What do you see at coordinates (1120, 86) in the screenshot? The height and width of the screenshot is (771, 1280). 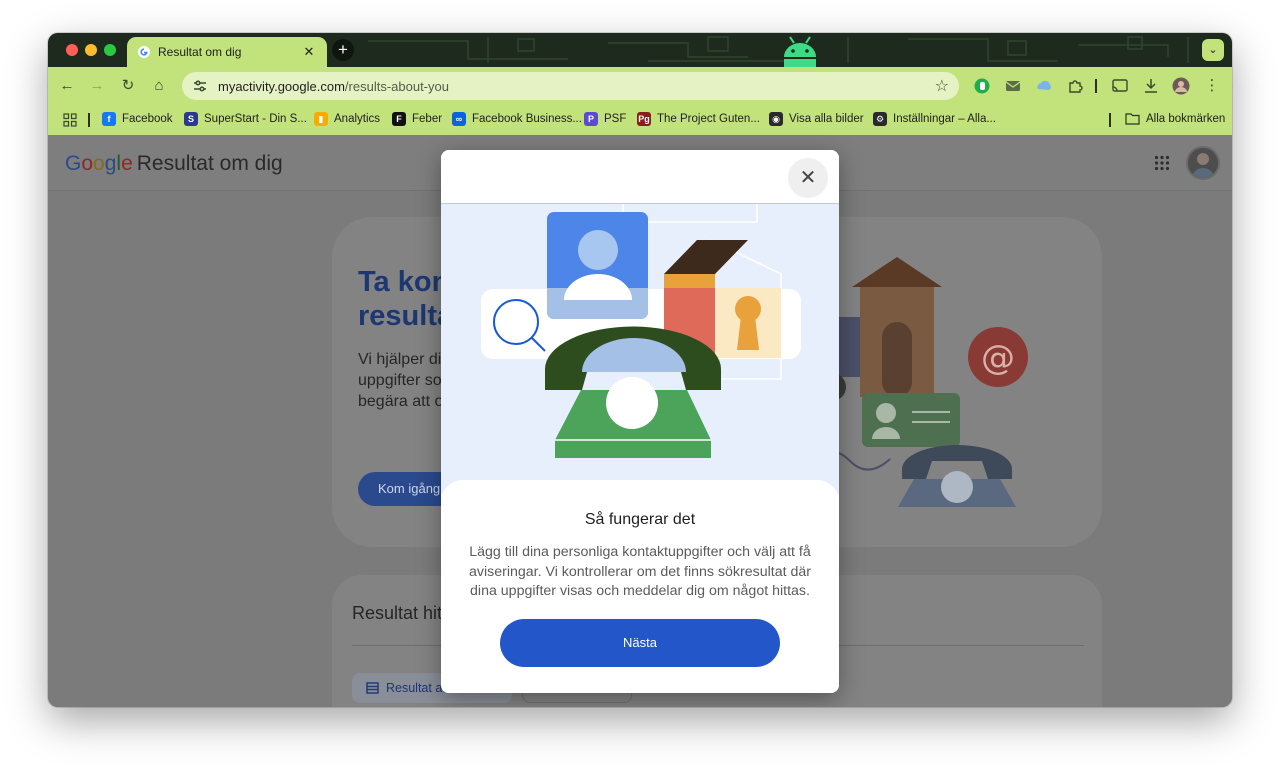 I see `cast-icon` at bounding box center [1120, 86].